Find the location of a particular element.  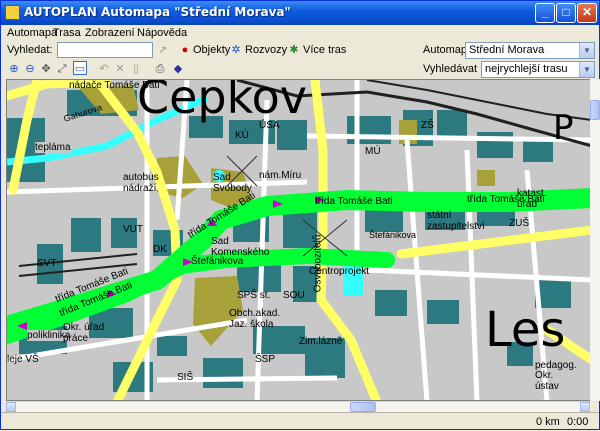

poi-label: nádače Tomáše Bati is located at coordinates (114, 85).